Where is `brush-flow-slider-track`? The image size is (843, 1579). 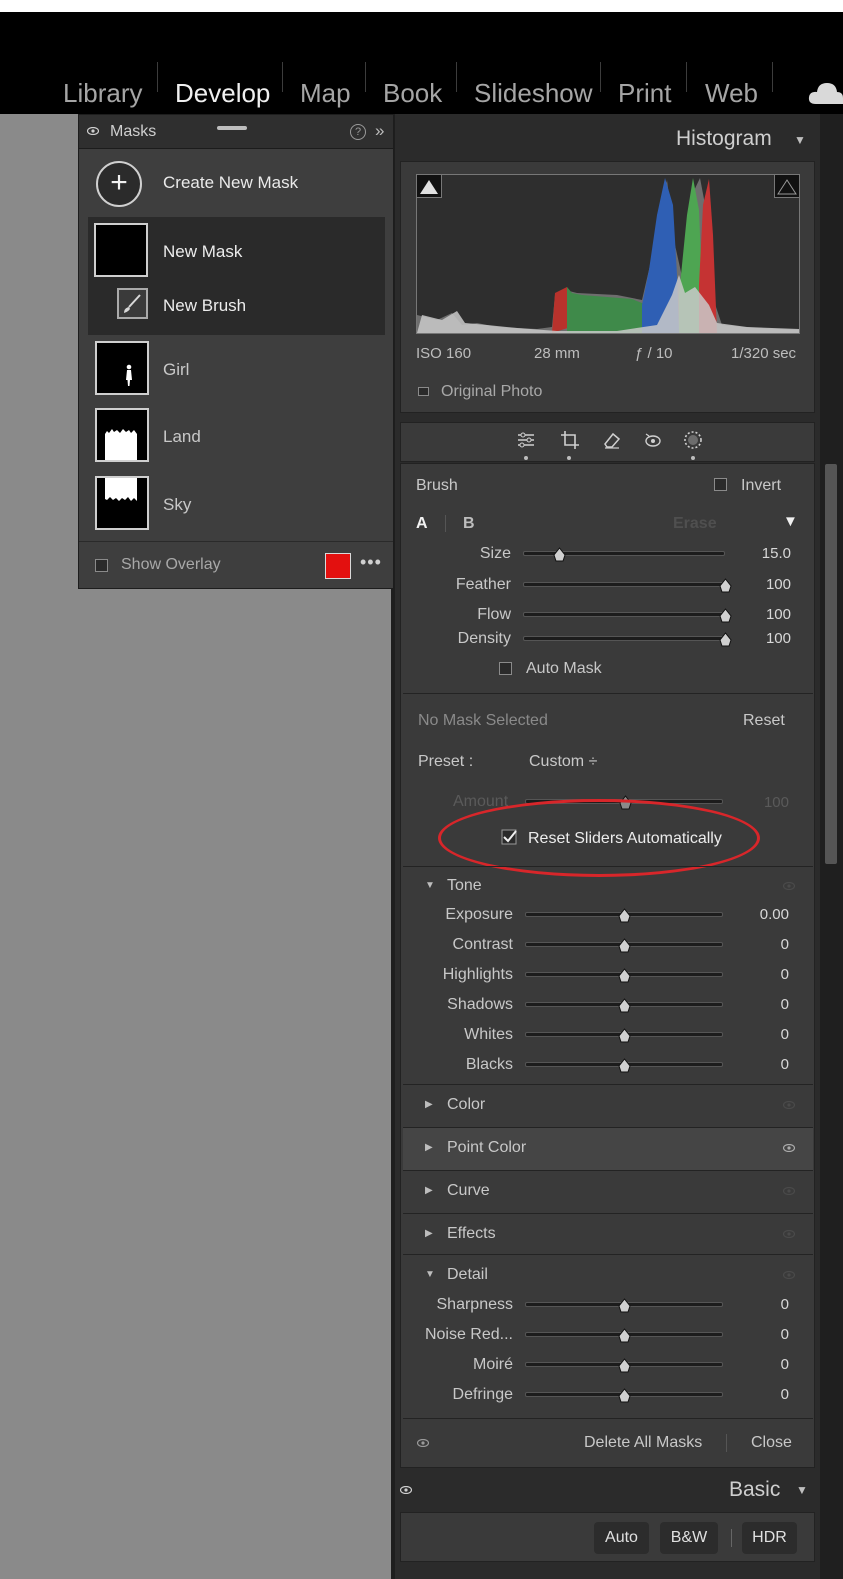
brush-flow-slider-track is located at coordinates (624, 614).